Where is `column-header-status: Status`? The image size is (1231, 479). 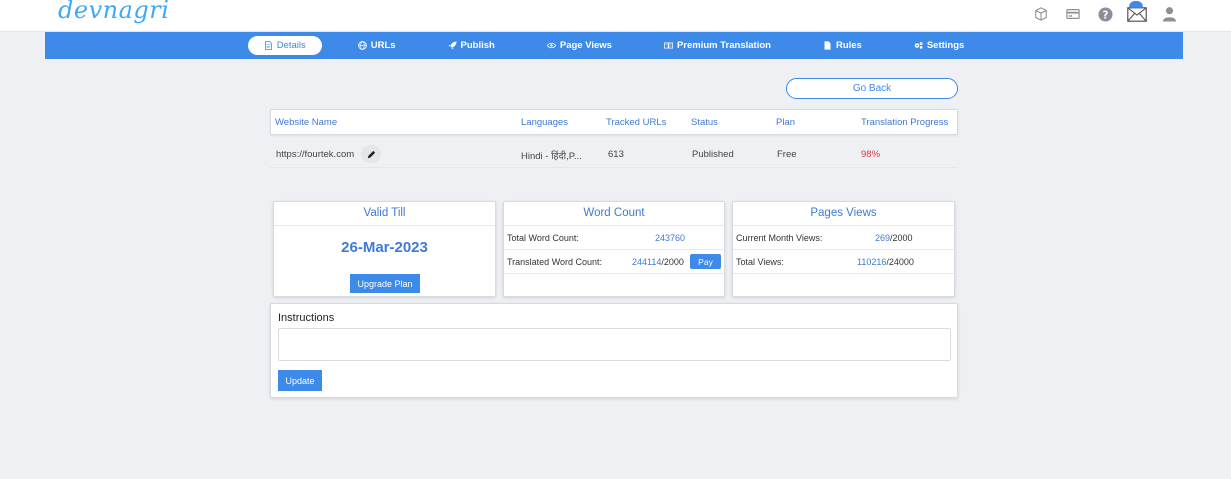
column-header-status: Status is located at coordinates (704, 122).